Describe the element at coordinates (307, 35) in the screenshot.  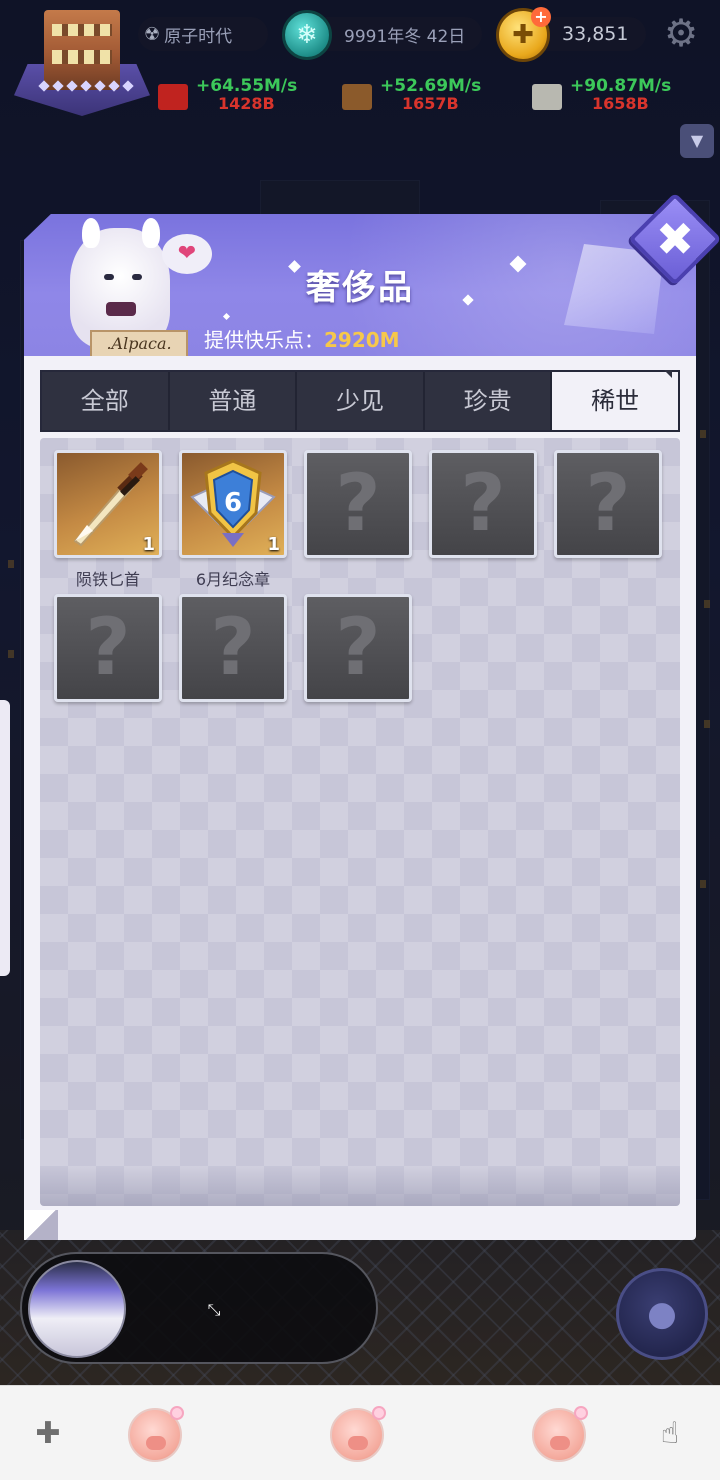
I see `snowflake-icon: ❄` at that location.